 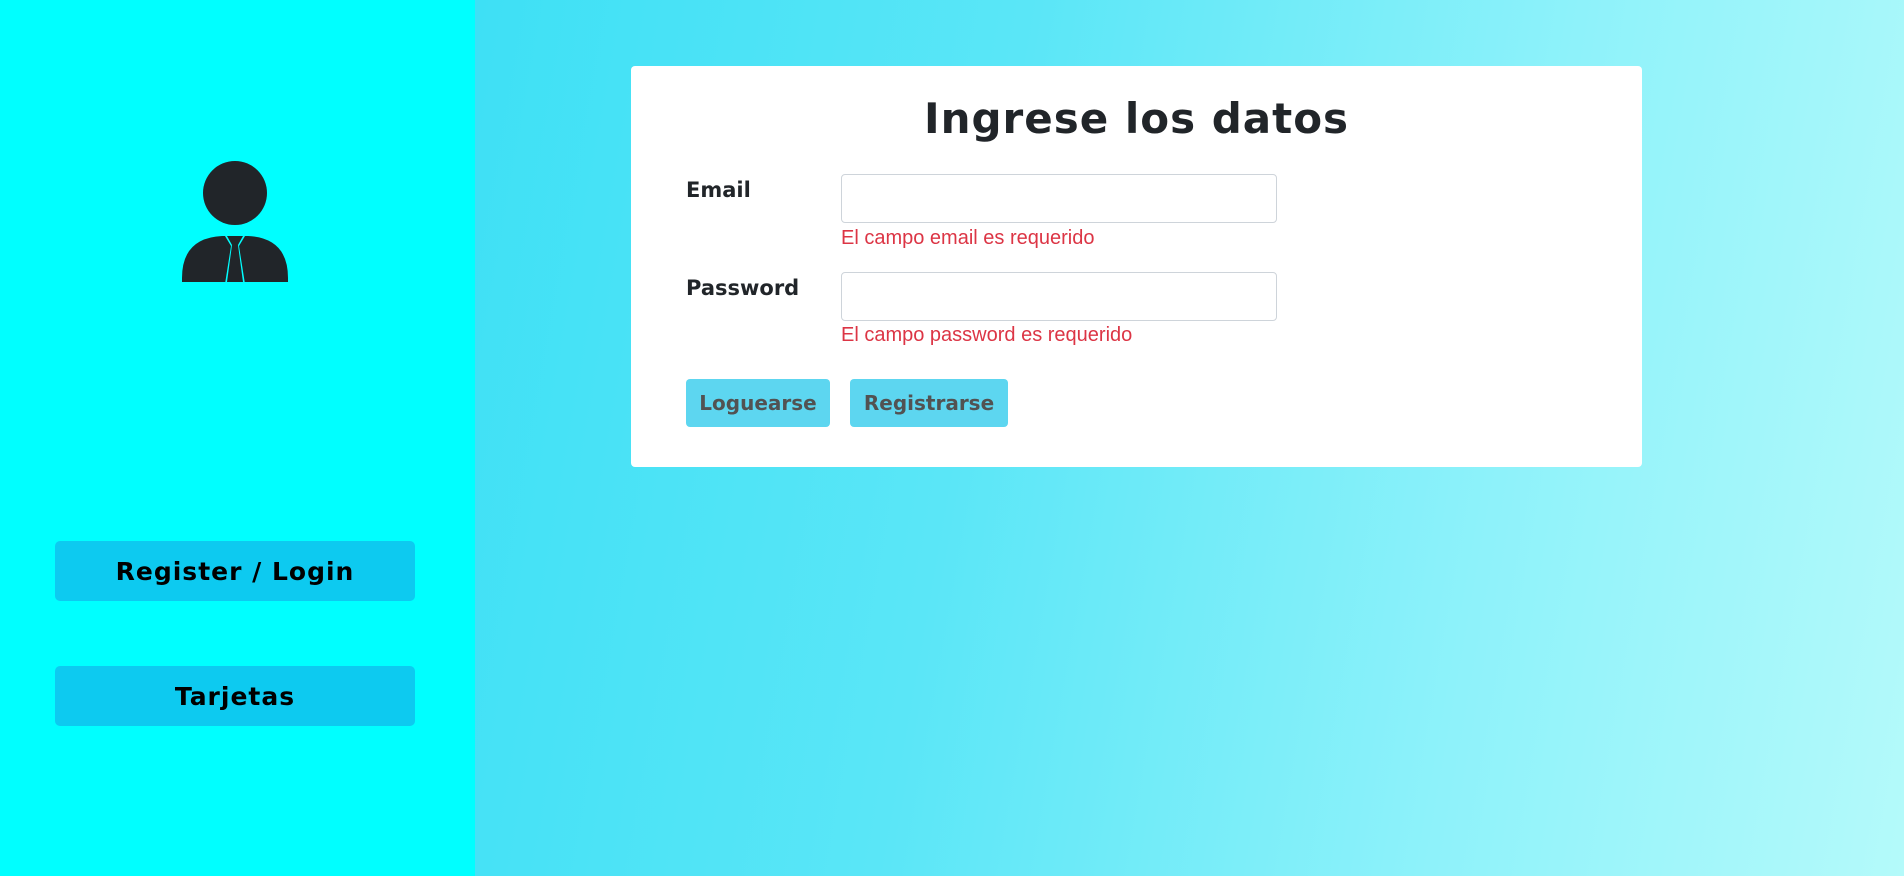 What do you see at coordinates (235, 696) in the screenshot?
I see `tarjetas-button: Tarjetas` at bounding box center [235, 696].